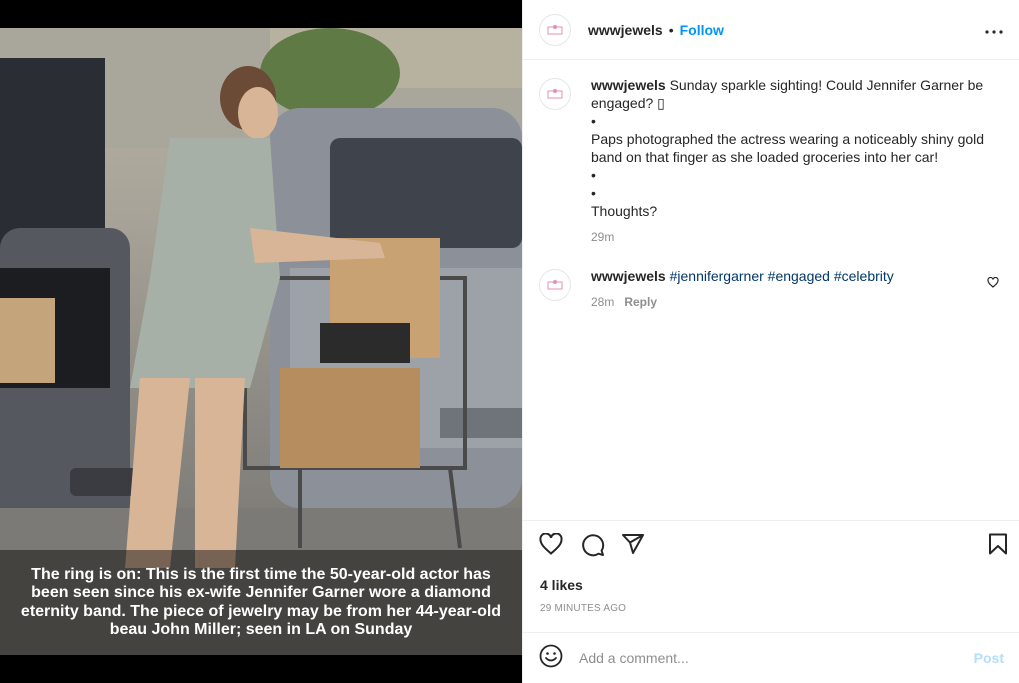 The image size is (1019, 683). I want to click on add-comment-bar: Post, so click(771, 657).